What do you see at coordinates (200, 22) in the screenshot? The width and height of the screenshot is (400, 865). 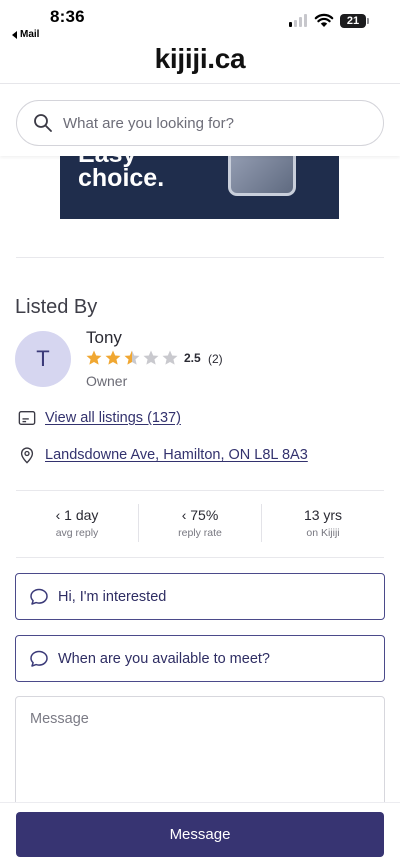 I see `status-bar: 8:36 Mail 21` at bounding box center [200, 22].